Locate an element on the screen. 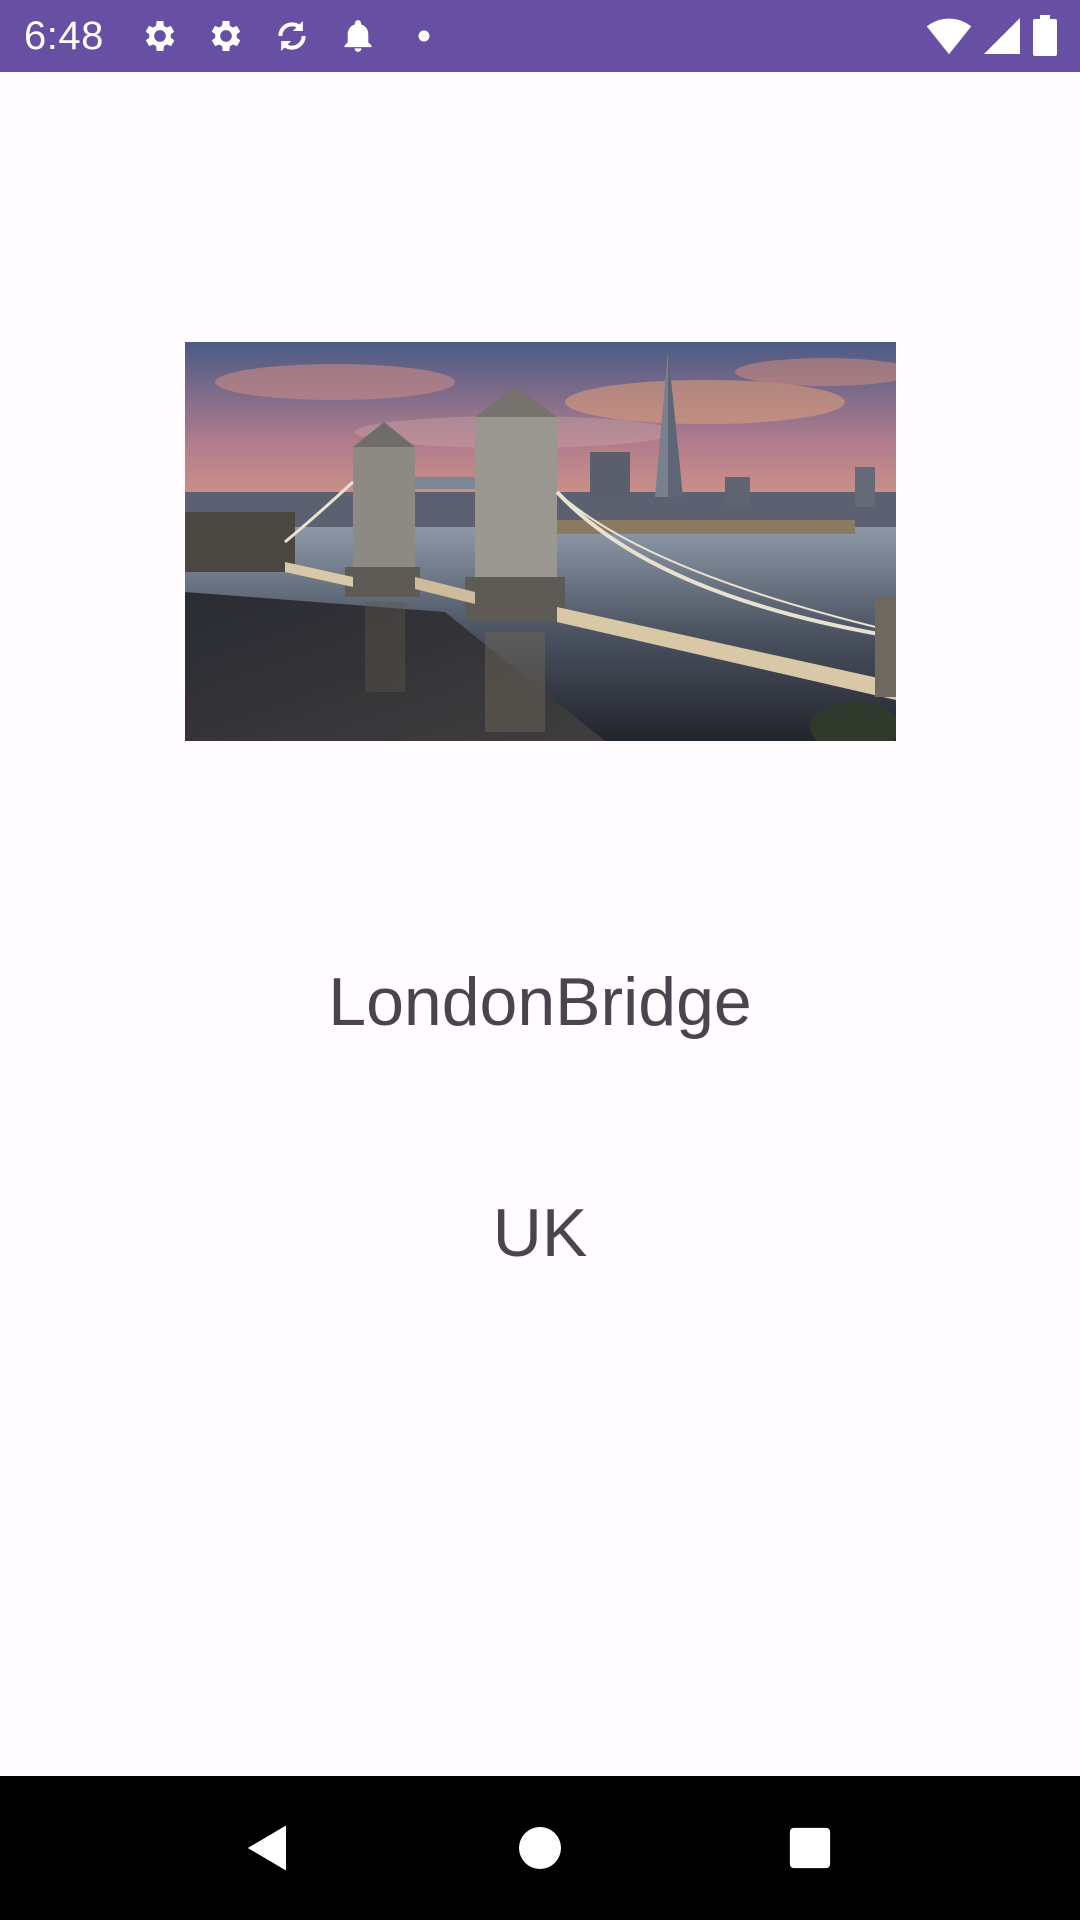  recents-icon is located at coordinates (810, 1848).